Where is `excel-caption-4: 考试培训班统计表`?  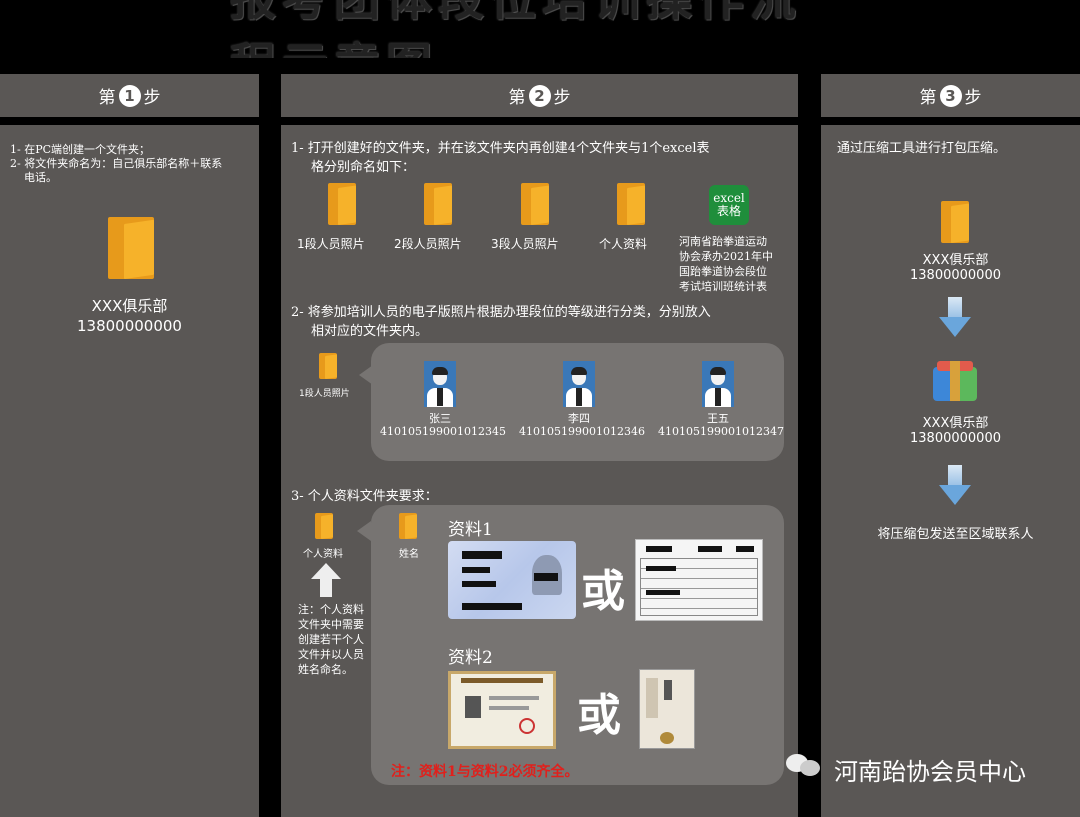
excel-caption-4: 考试培训班统计表 is located at coordinates (723, 286).